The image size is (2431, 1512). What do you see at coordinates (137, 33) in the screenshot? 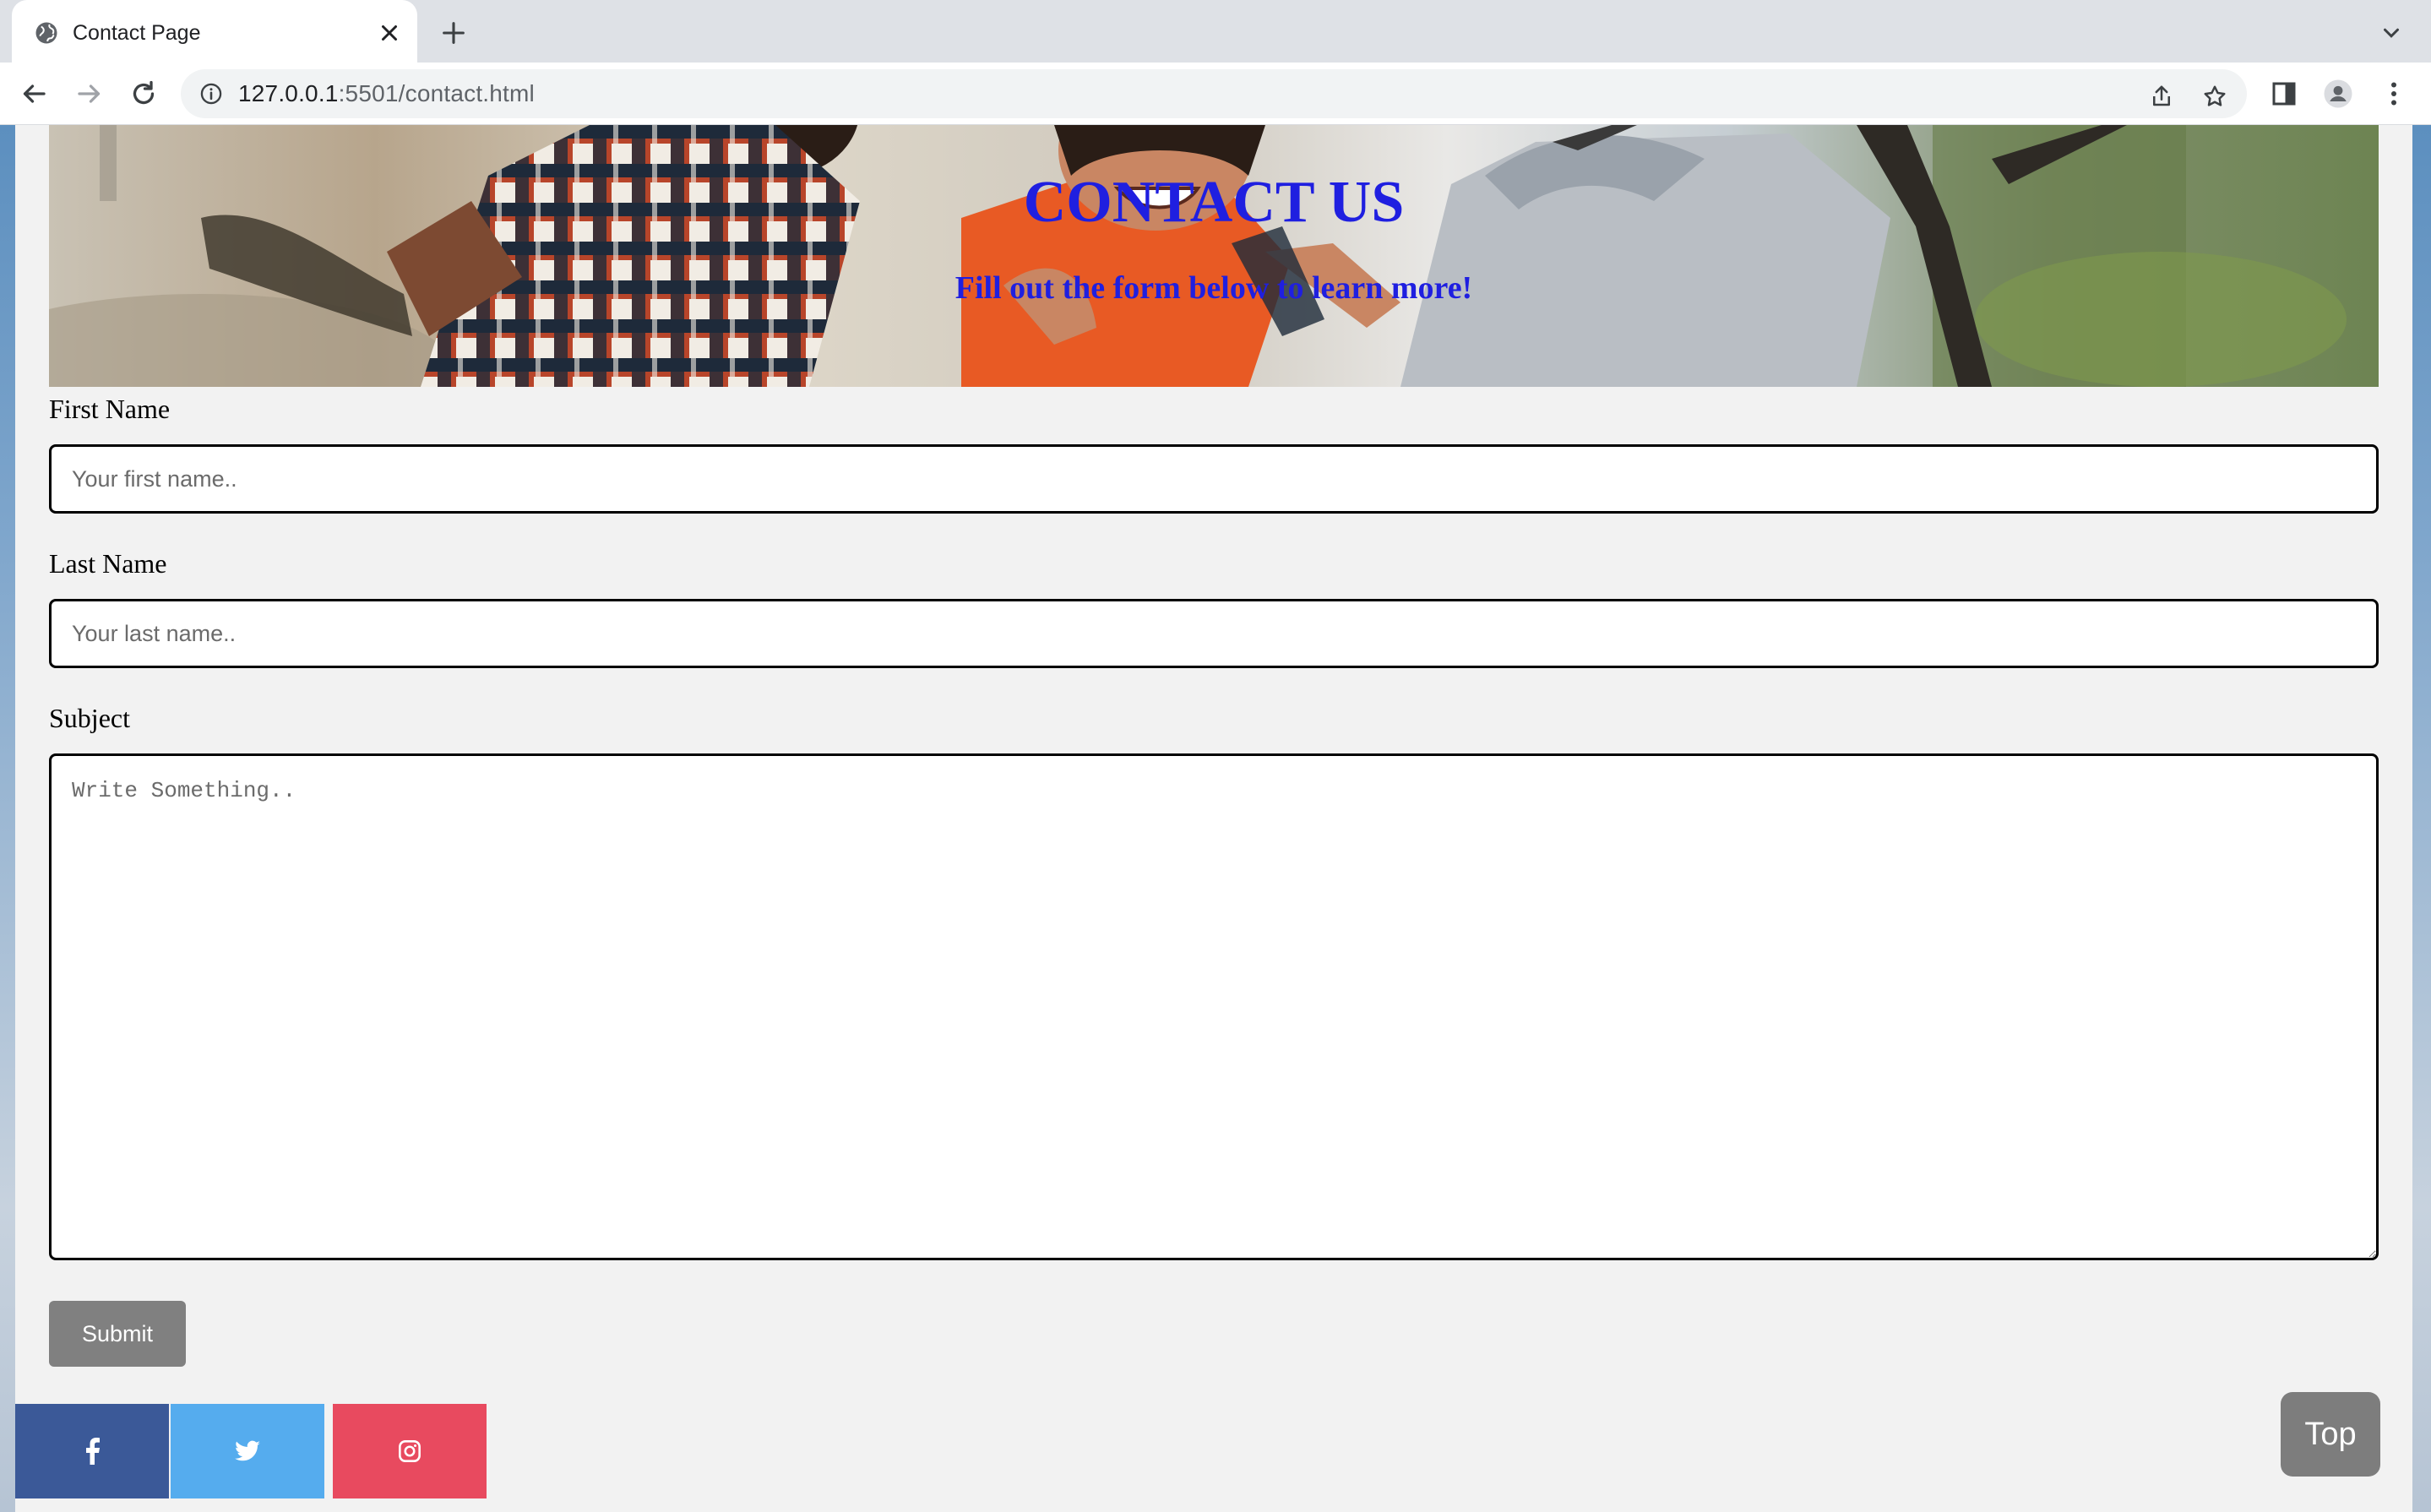
I see `tab-title: Contact Page` at bounding box center [137, 33].